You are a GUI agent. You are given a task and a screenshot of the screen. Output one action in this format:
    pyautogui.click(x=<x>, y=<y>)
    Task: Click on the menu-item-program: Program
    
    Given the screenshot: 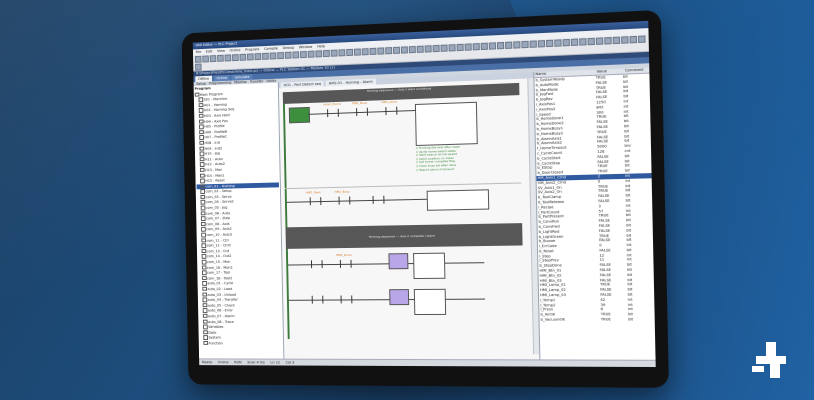 What is the action you would take?
    pyautogui.click(x=252, y=49)
    